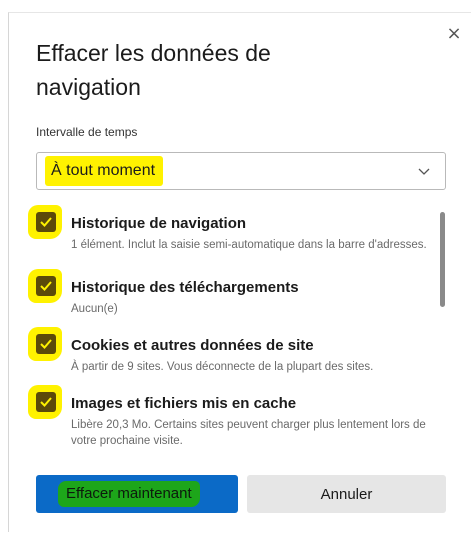 This screenshot has height=535, width=475. I want to click on checkbox-cached-images, so click(46, 402).